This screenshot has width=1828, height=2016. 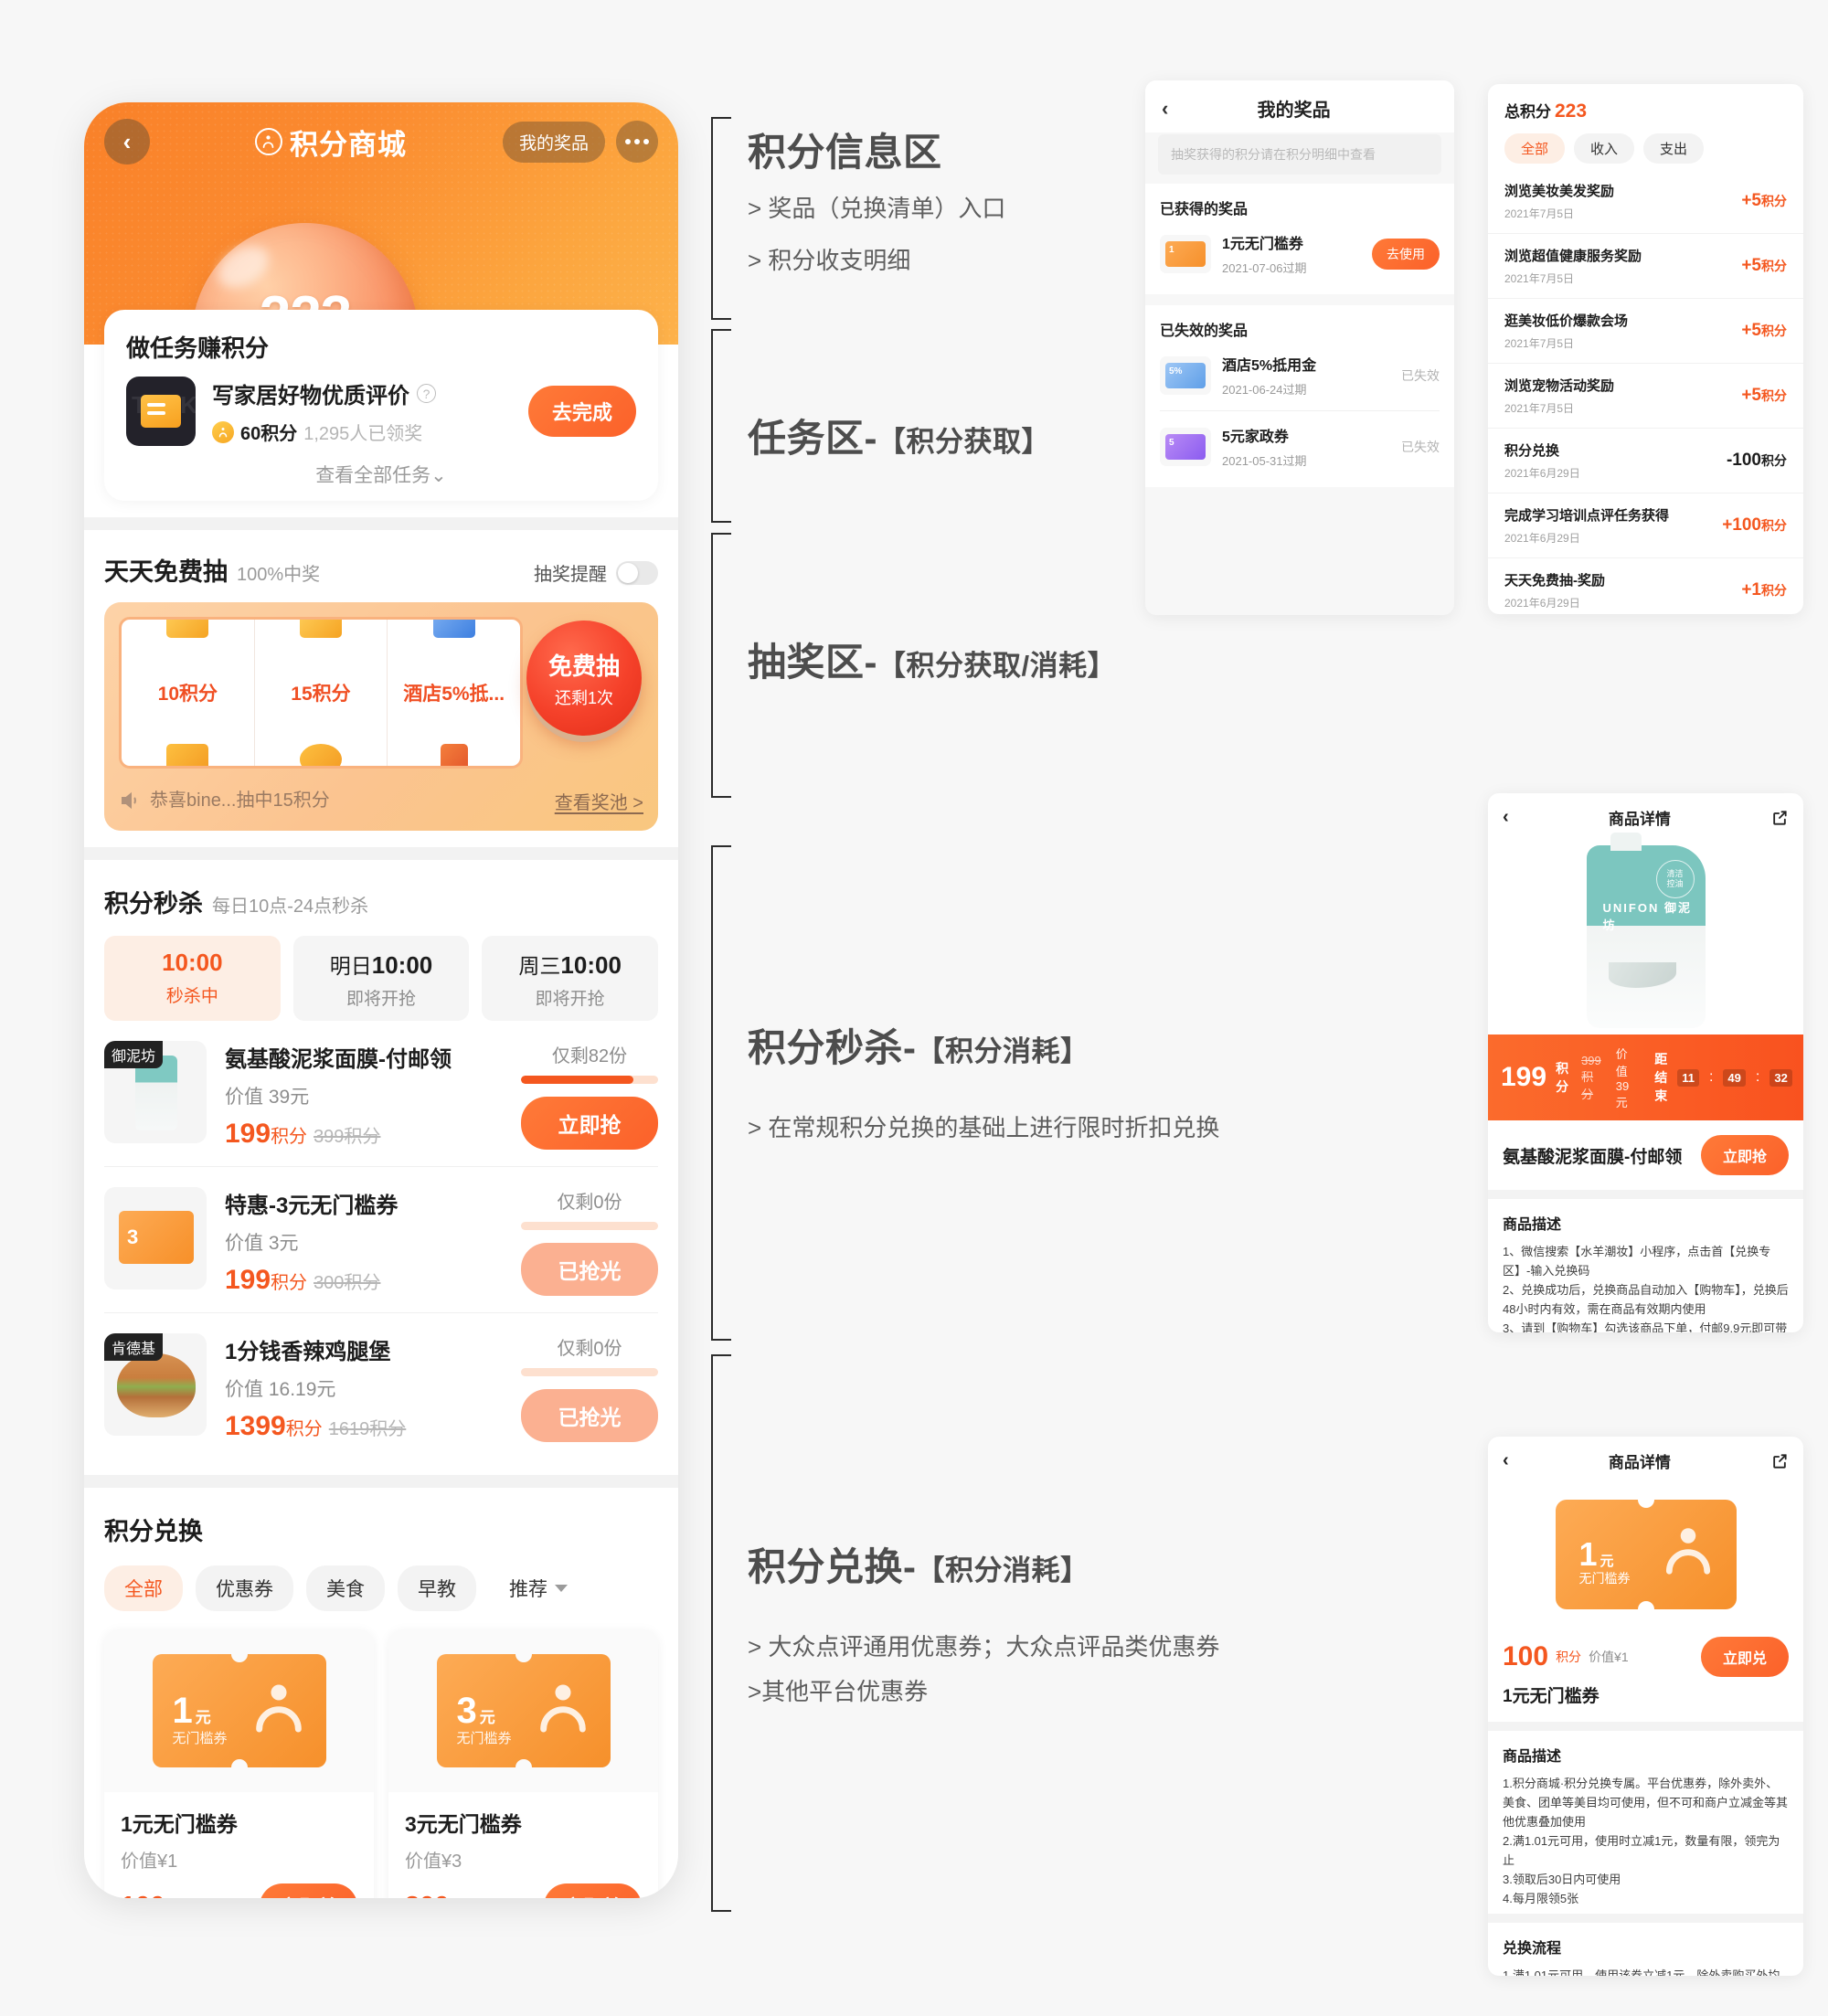 I want to click on bracket-seckill-area, so click(x=721, y=1093).